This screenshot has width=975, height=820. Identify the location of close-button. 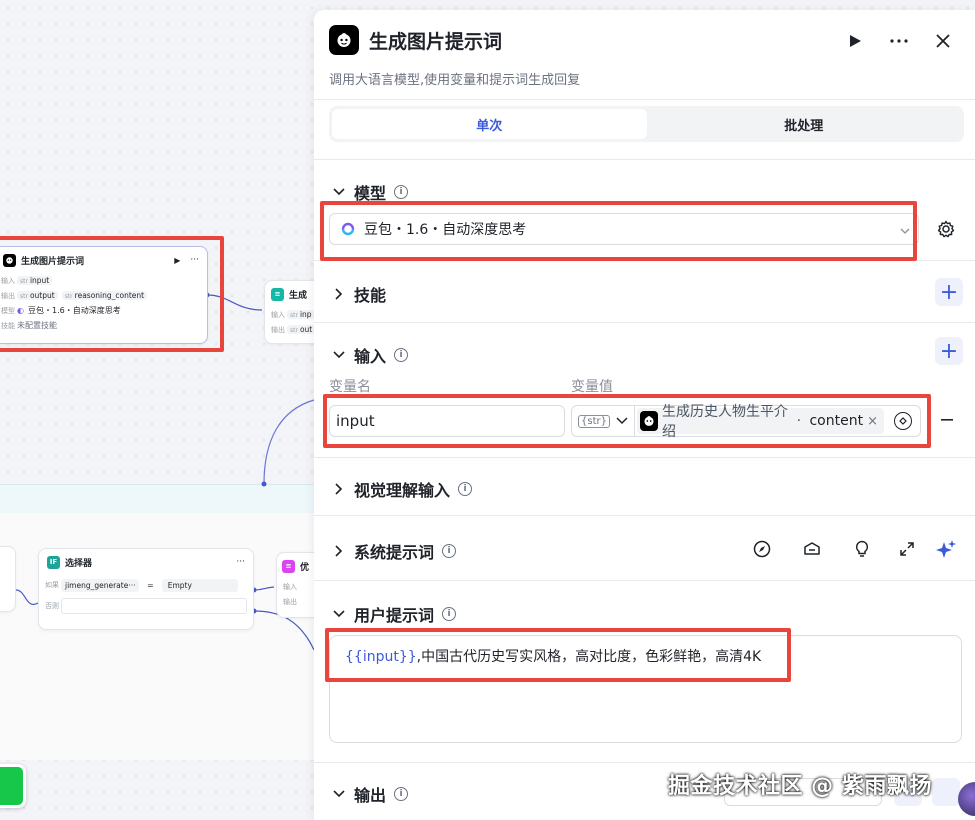
(943, 41).